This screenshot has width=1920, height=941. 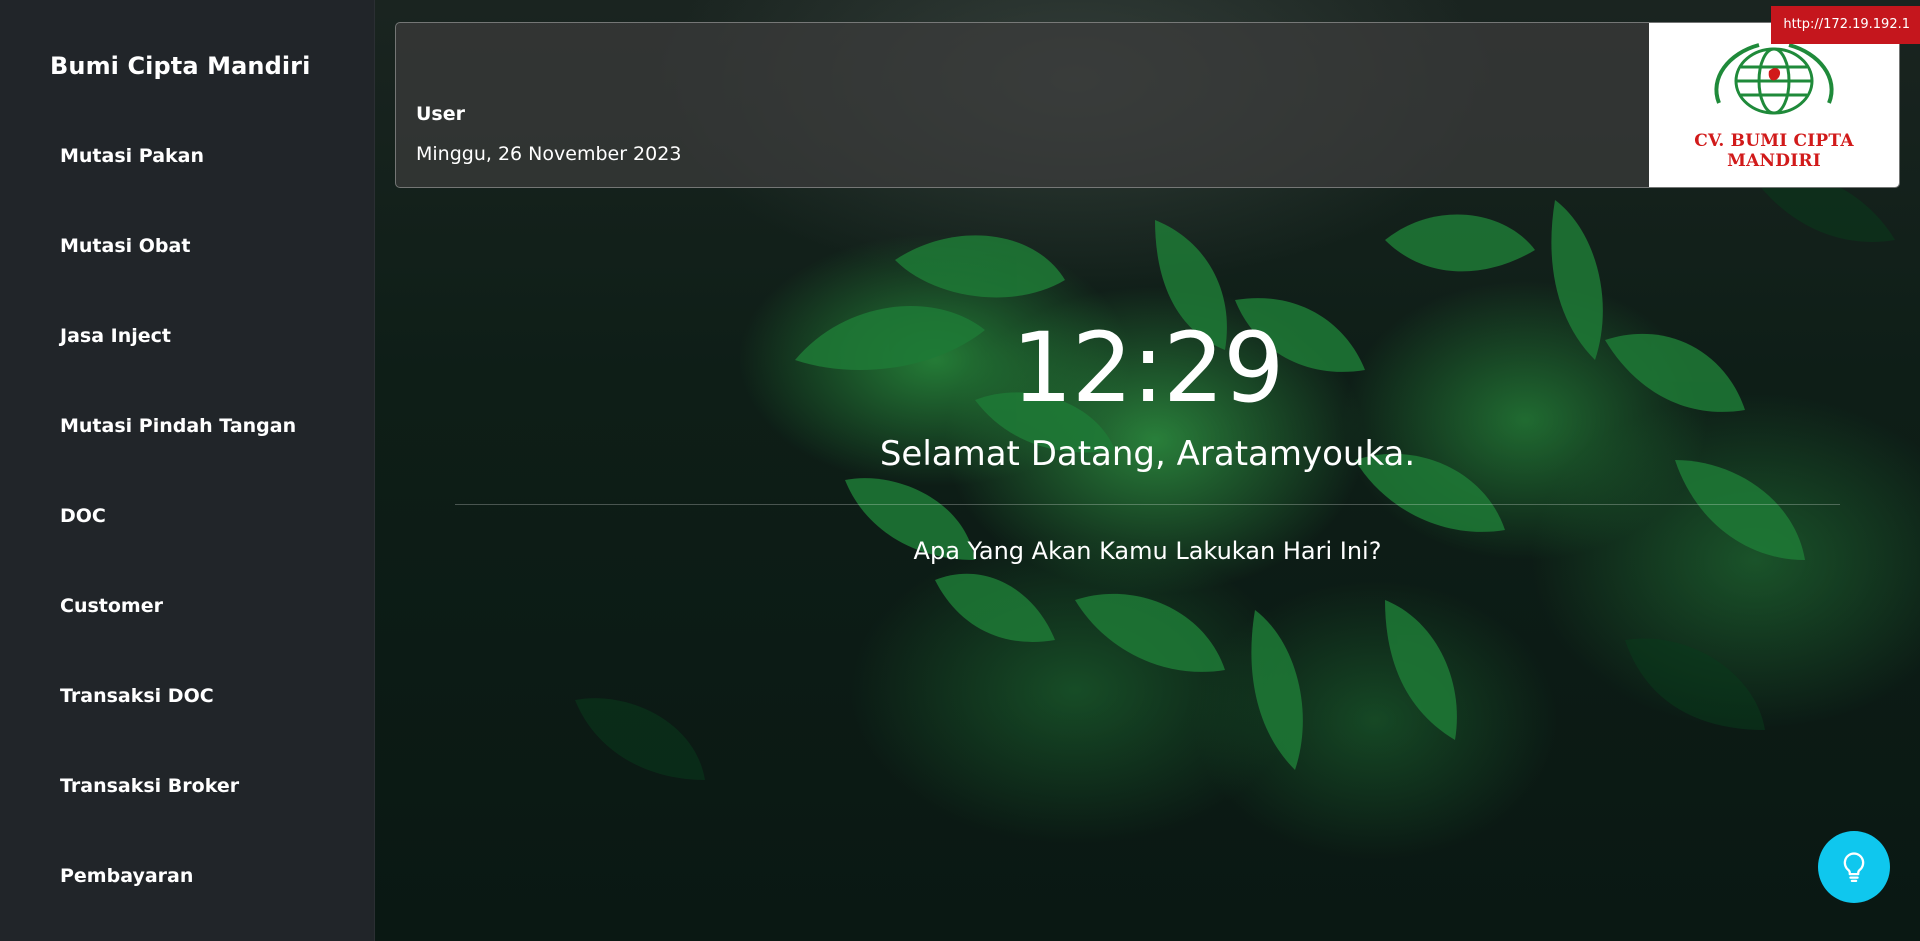 What do you see at coordinates (549, 154) in the screenshot?
I see `date-label: Minggu, 26 November 2023` at bounding box center [549, 154].